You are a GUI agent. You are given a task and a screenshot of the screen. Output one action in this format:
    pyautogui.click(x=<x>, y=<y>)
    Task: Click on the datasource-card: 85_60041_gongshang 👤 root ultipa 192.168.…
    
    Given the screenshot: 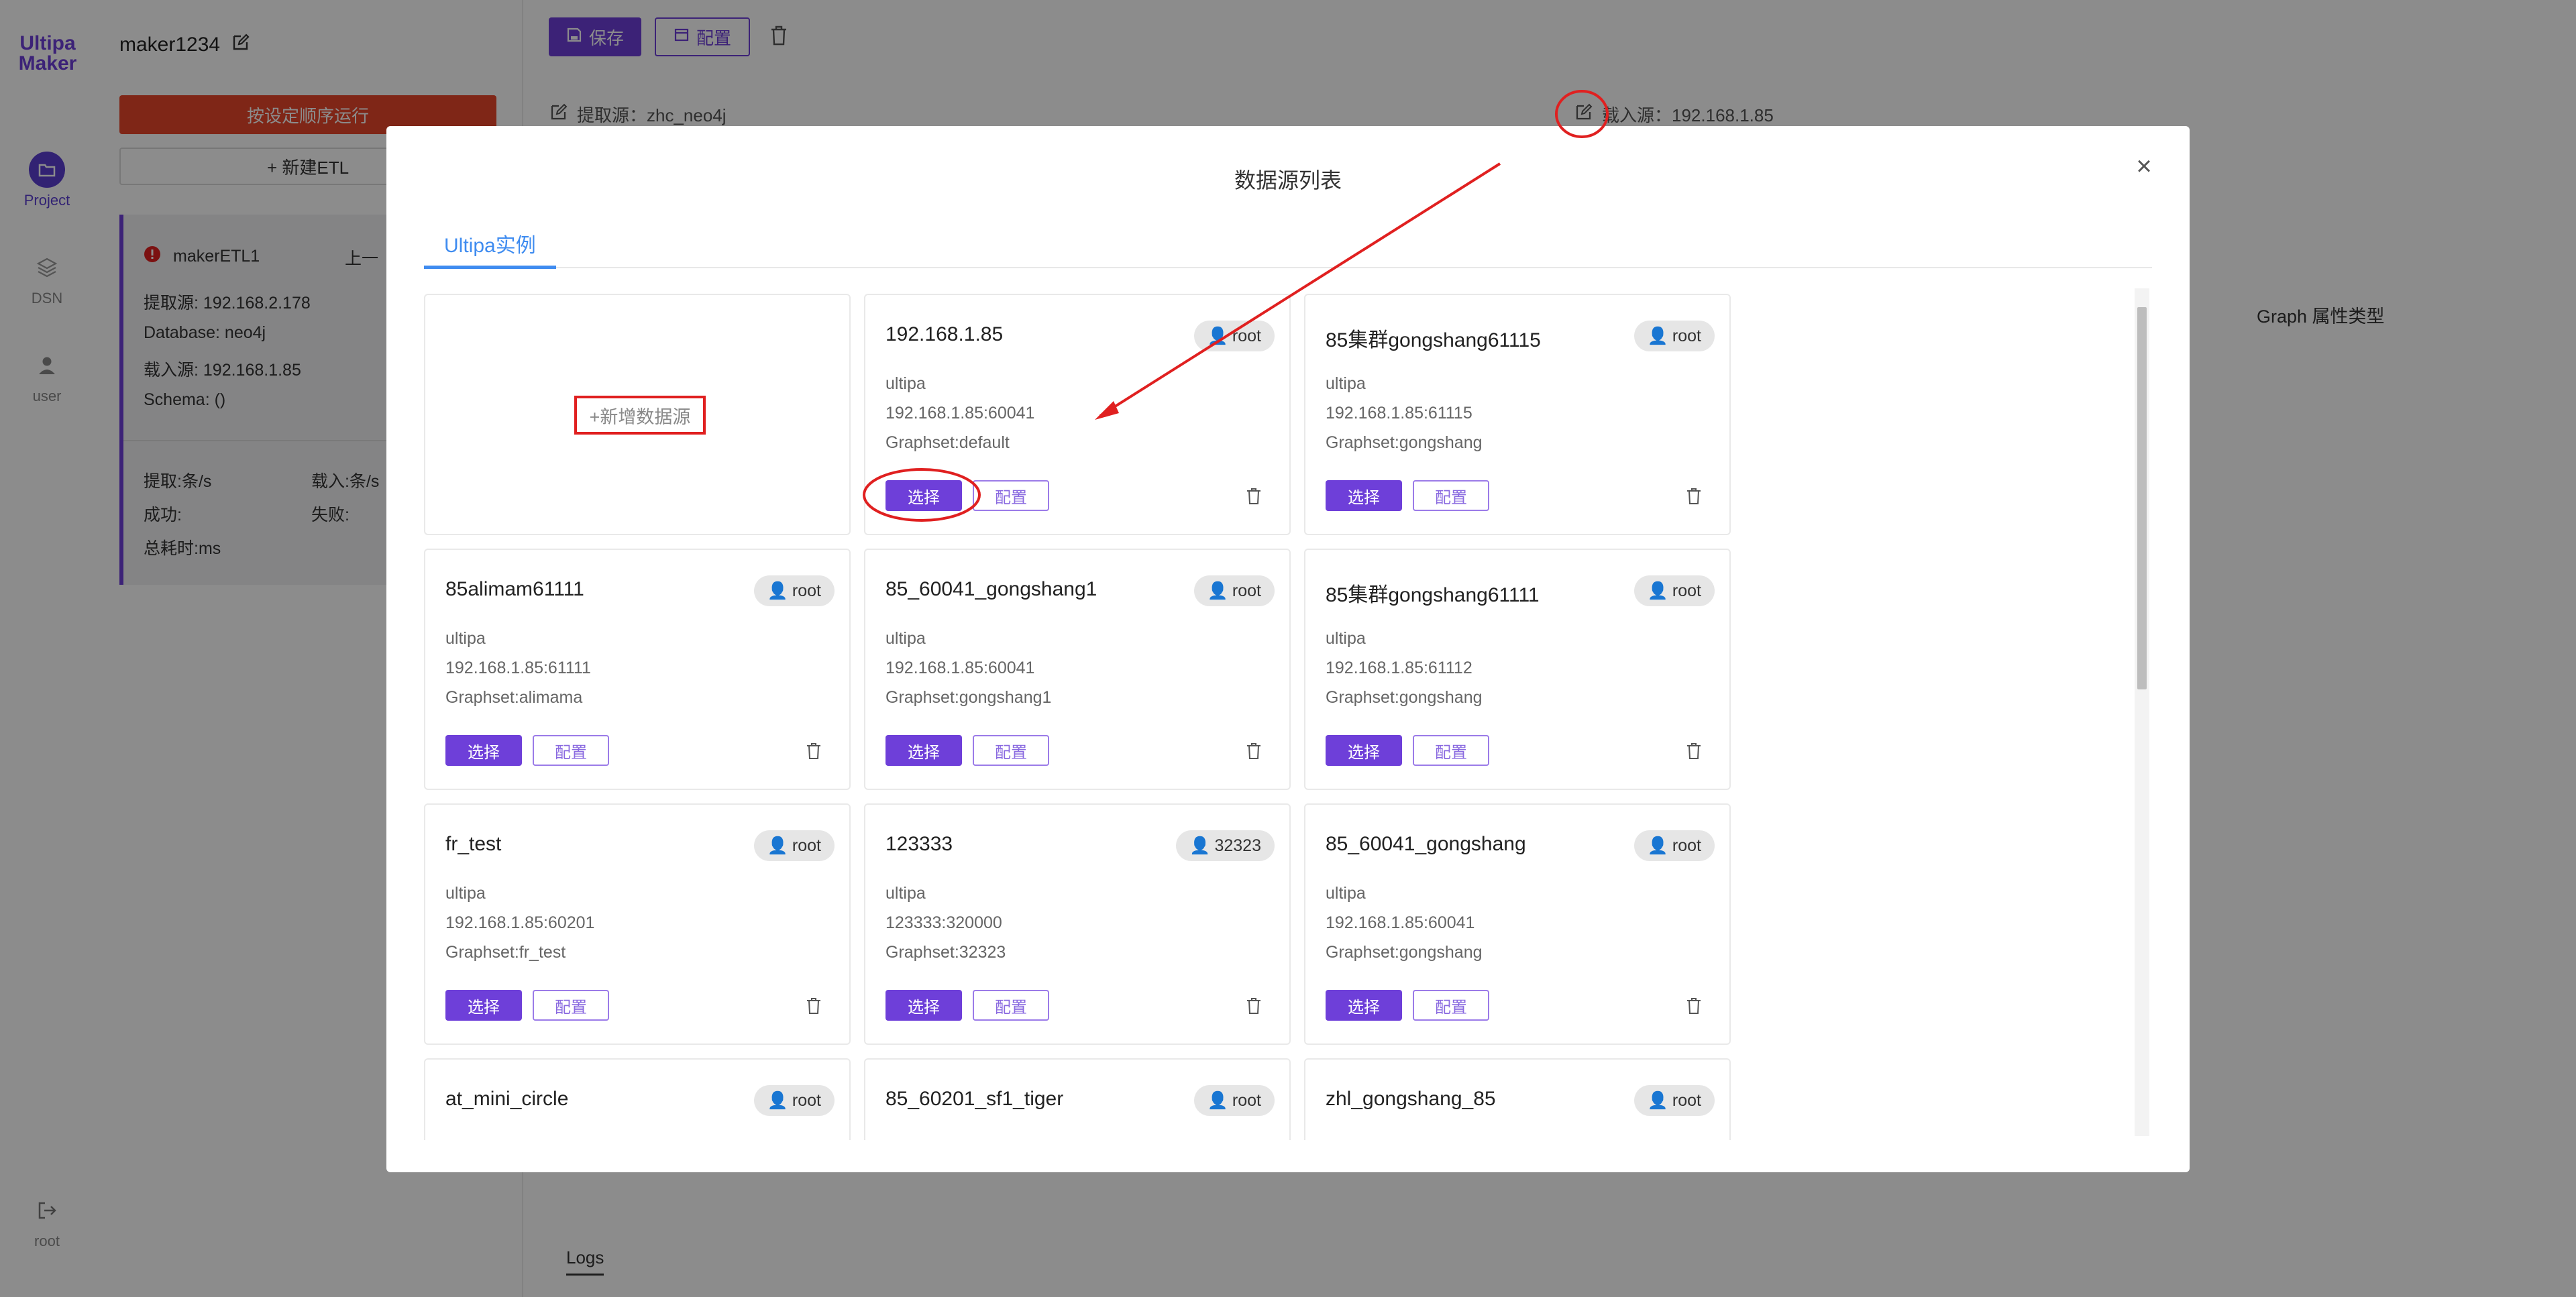 What is the action you would take?
    pyautogui.click(x=1517, y=924)
    